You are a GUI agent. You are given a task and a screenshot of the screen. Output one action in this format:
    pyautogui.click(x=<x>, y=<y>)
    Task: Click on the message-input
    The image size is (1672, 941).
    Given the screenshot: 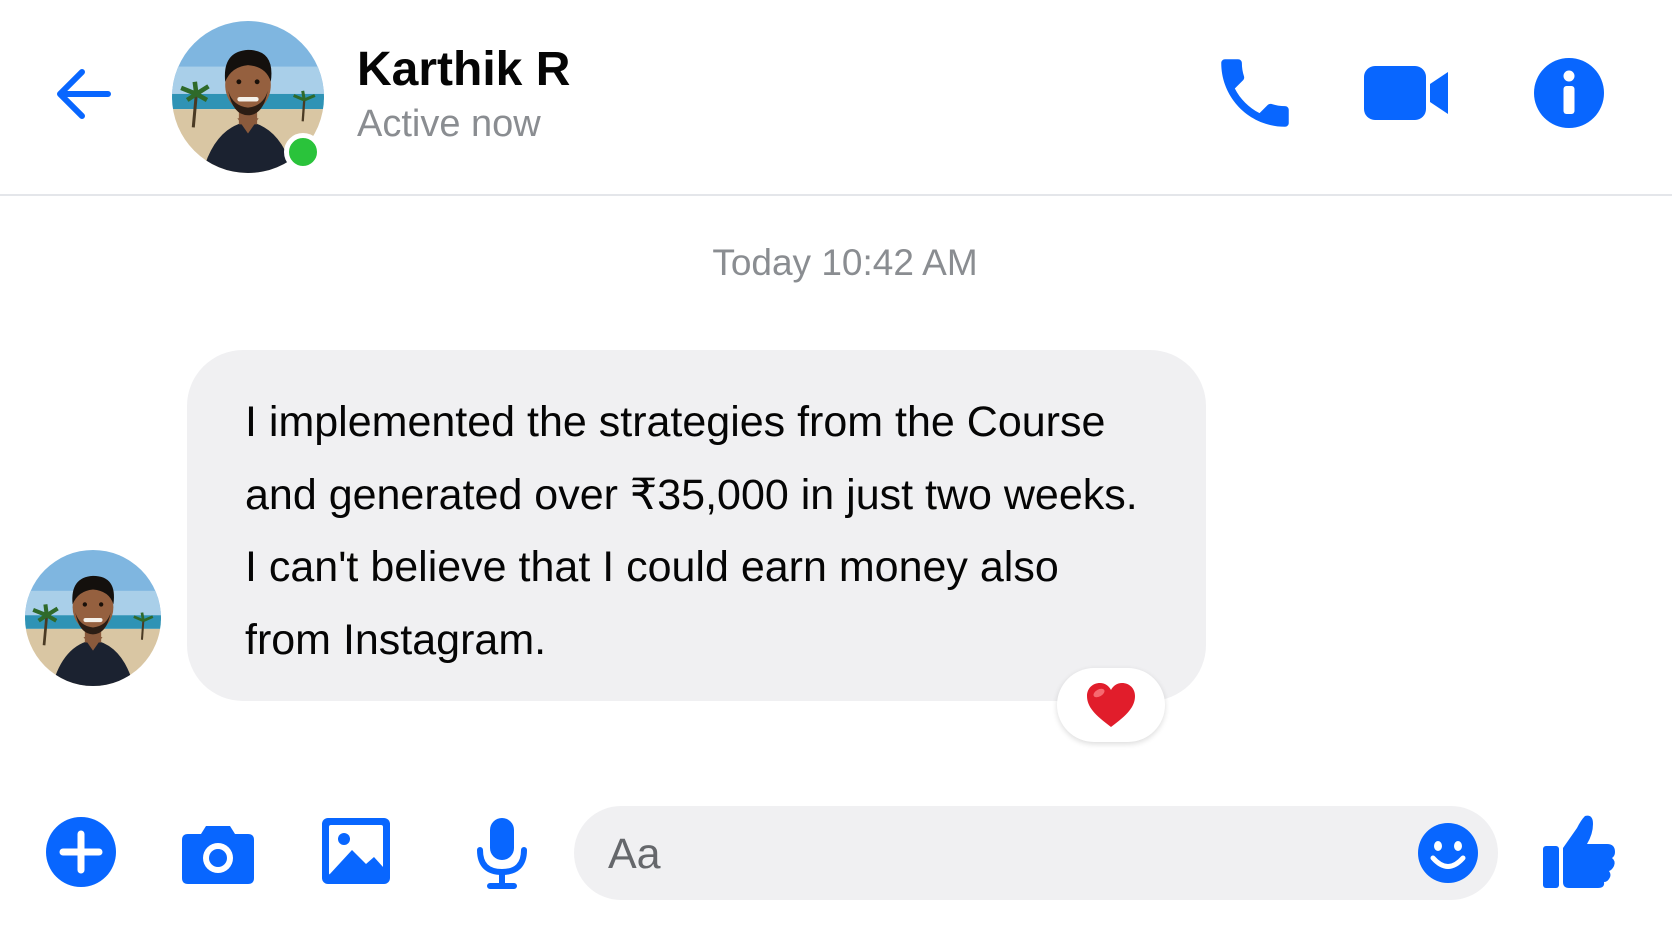 What is the action you would take?
    pyautogui.click(x=988, y=854)
    